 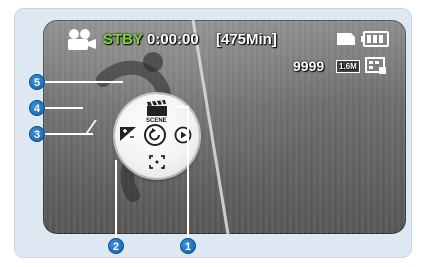 What do you see at coordinates (246, 39) in the screenshot?
I see `remaining-time: [475Min]` at bounding box center [246, 39].